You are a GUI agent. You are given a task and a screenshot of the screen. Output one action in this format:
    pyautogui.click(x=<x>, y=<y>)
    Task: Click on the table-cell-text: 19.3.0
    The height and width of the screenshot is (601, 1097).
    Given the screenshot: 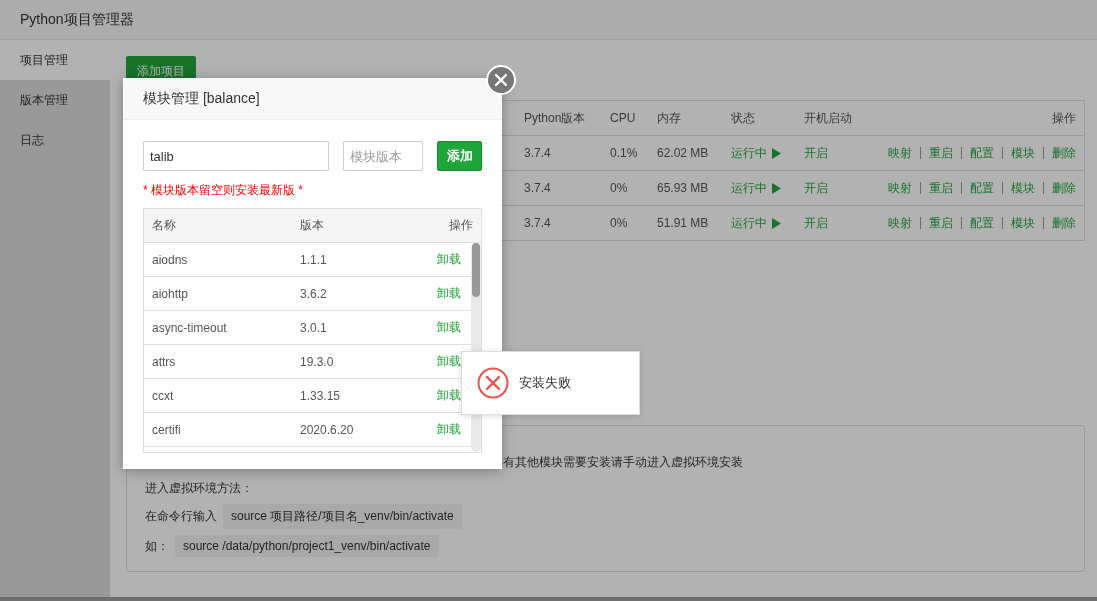 What is the action you would take?
    pyautogui.click(x=317, y=361)
    